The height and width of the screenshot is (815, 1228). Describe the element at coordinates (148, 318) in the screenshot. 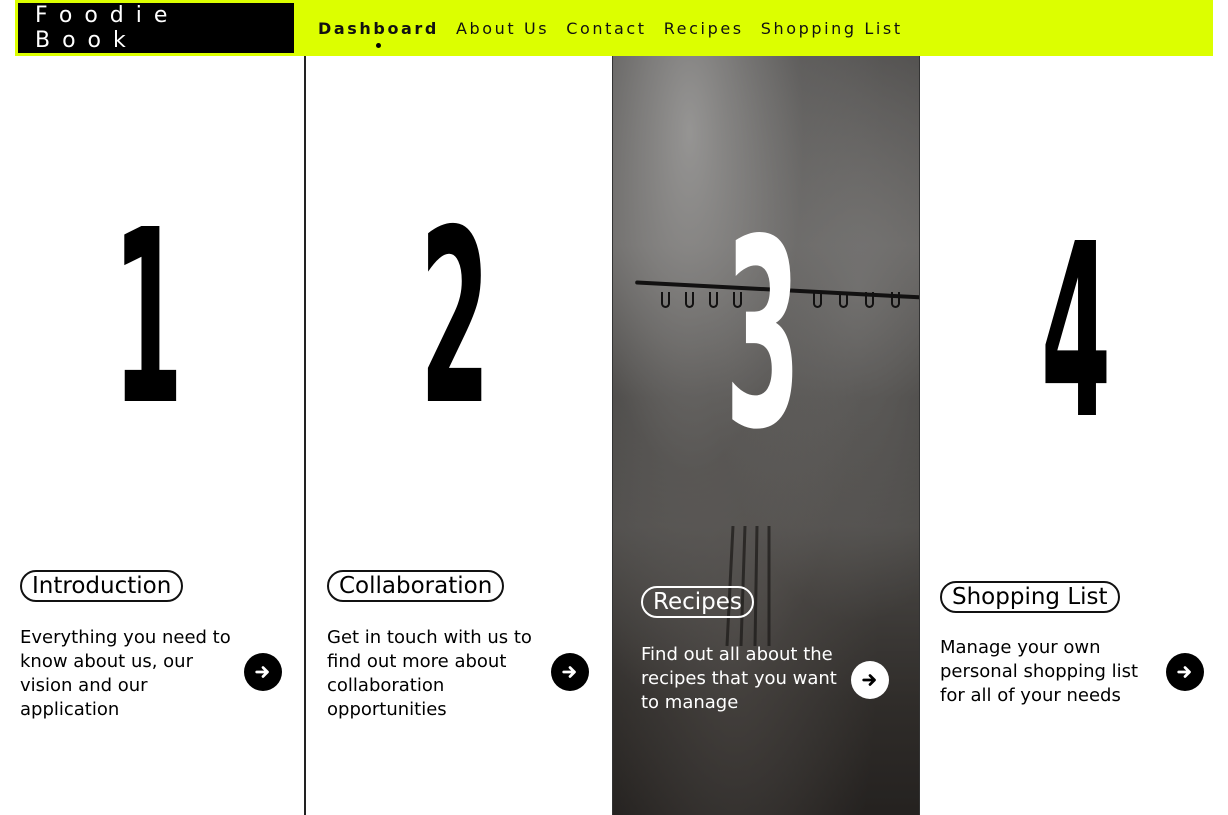

I see `card-number: 1` at that location.